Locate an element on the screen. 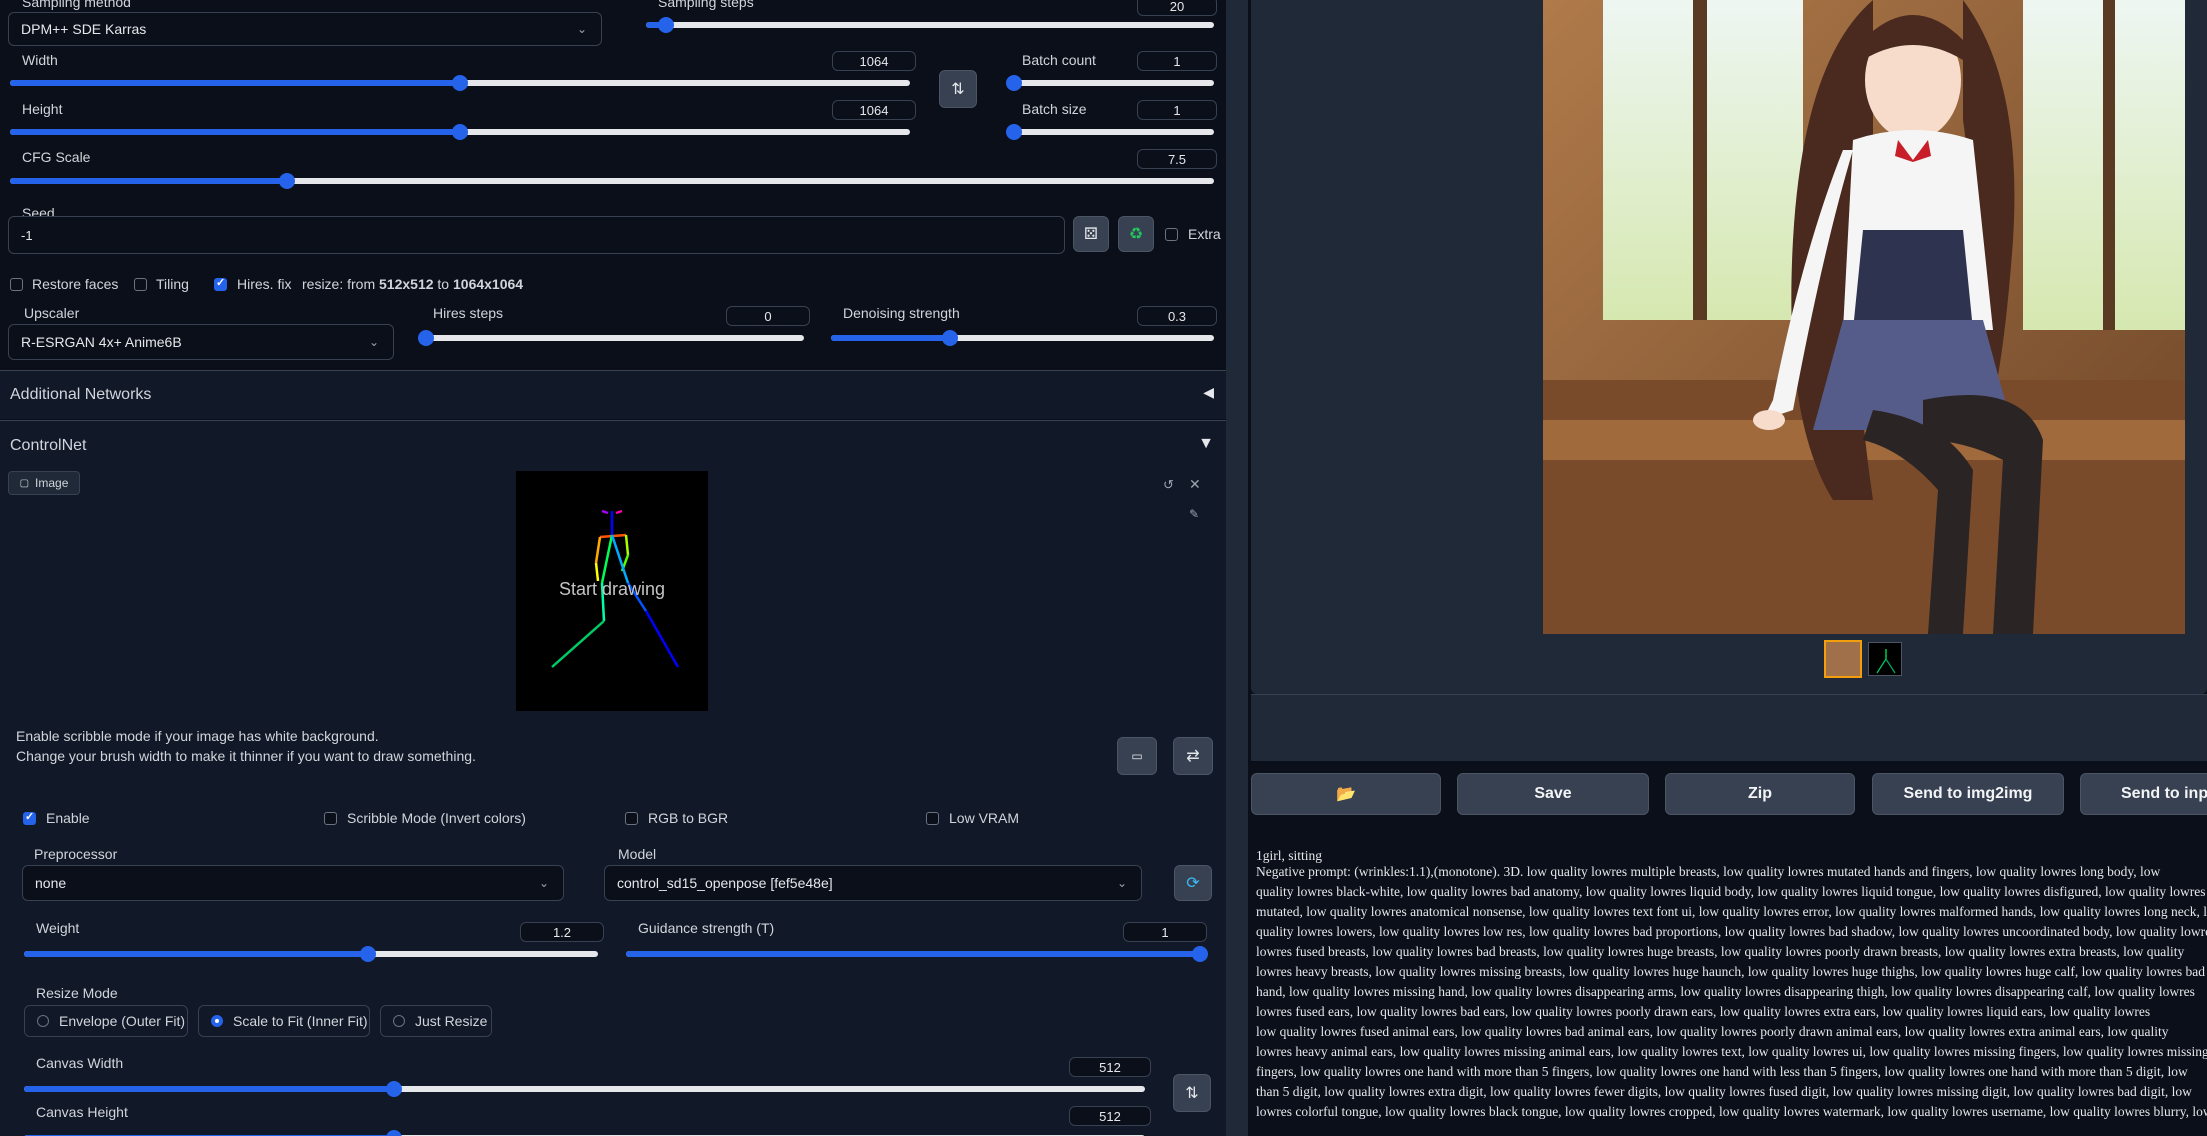 This screenshot has width=2207, height=1136. random-seed-button: ⚄ is located at coordinates (1091, 234).